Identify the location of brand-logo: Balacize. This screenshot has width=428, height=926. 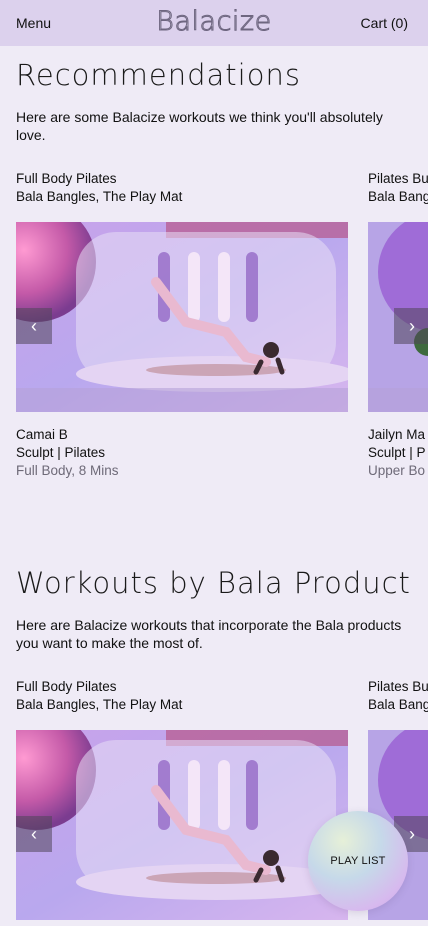
(214, 22).